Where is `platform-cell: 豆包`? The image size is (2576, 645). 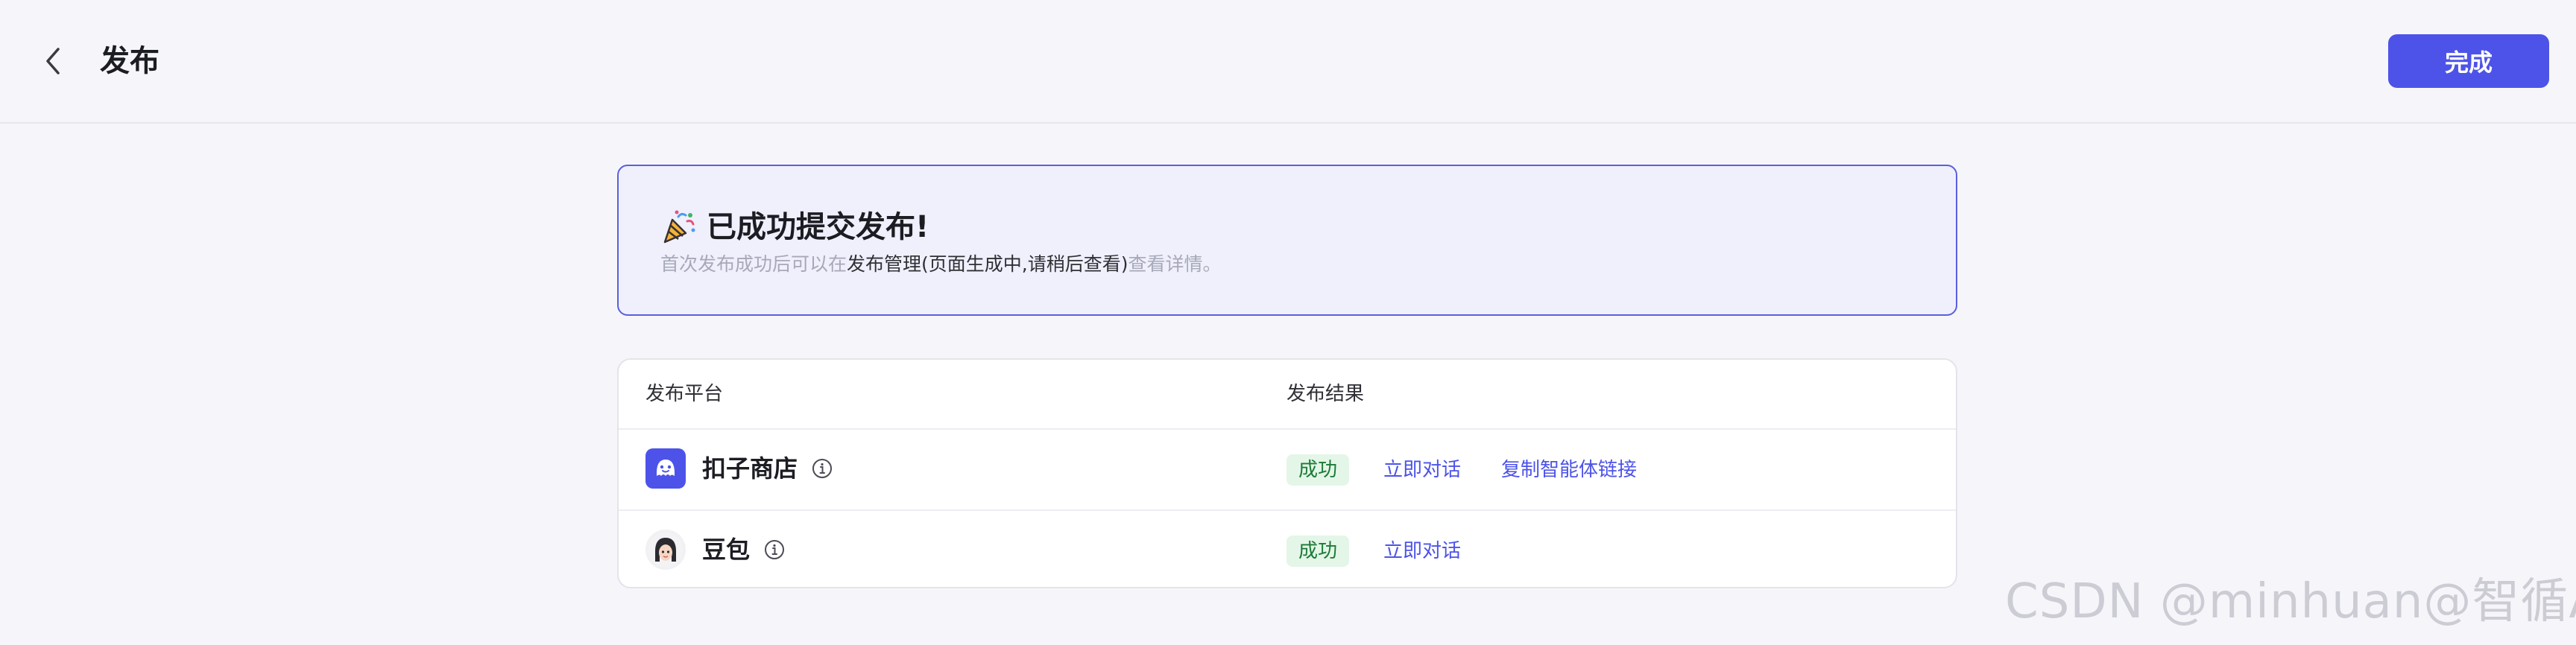
platform-cell: 豆包 is located at coordinates (715, 550).